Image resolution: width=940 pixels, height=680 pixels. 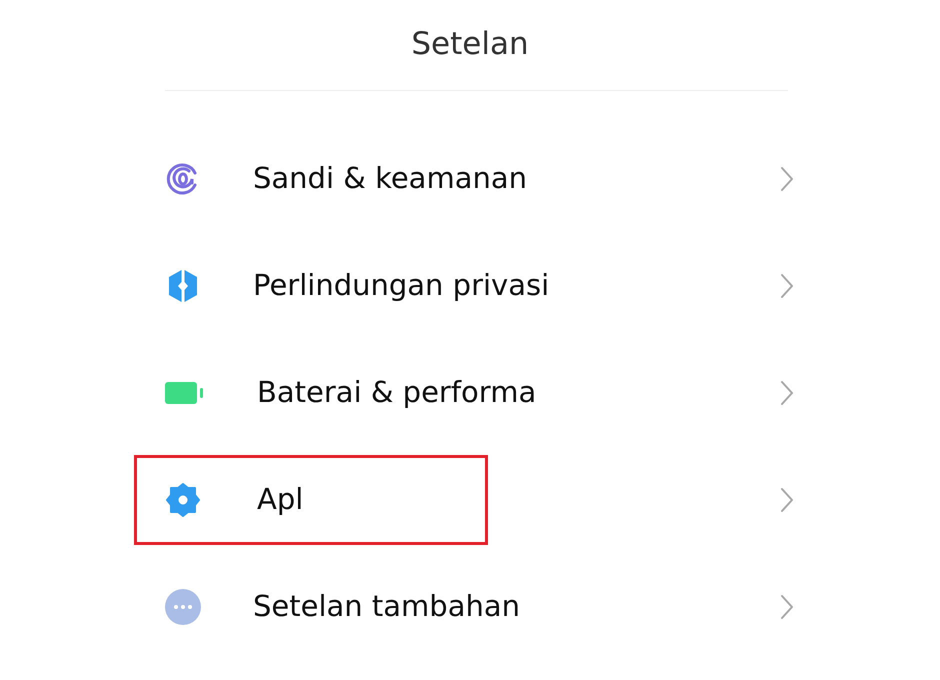 What do you see at coordinates (185, 393) in the screenshot?
I see `battery-icon` at bounding box center [185, 393].